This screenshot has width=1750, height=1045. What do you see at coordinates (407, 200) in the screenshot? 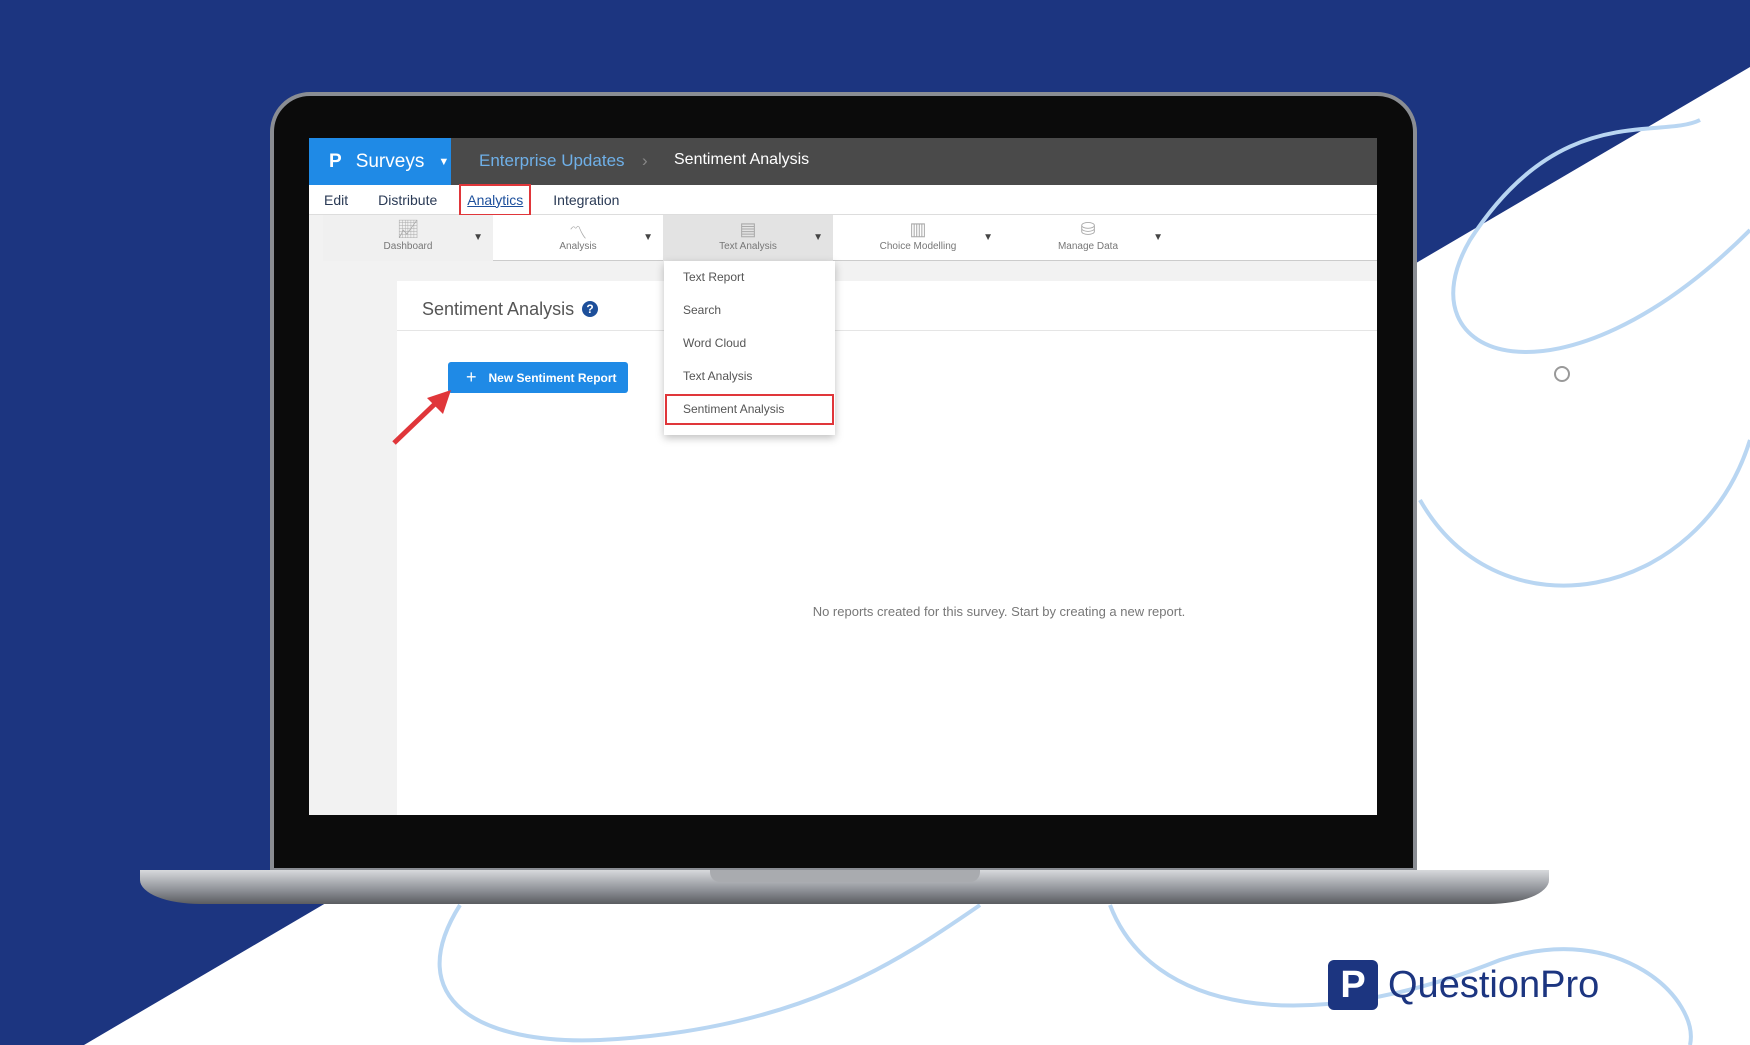
I see `tab-distribute: Distribute` at bounding box center [407, 200].